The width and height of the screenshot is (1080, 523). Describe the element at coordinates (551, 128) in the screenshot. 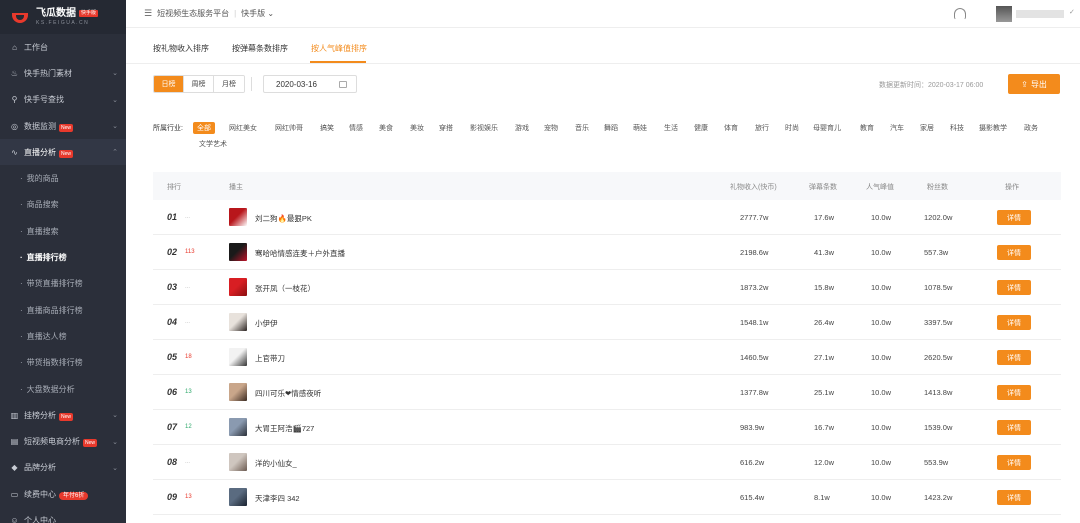

I see `industry-chip-10: 宠物` at that location.